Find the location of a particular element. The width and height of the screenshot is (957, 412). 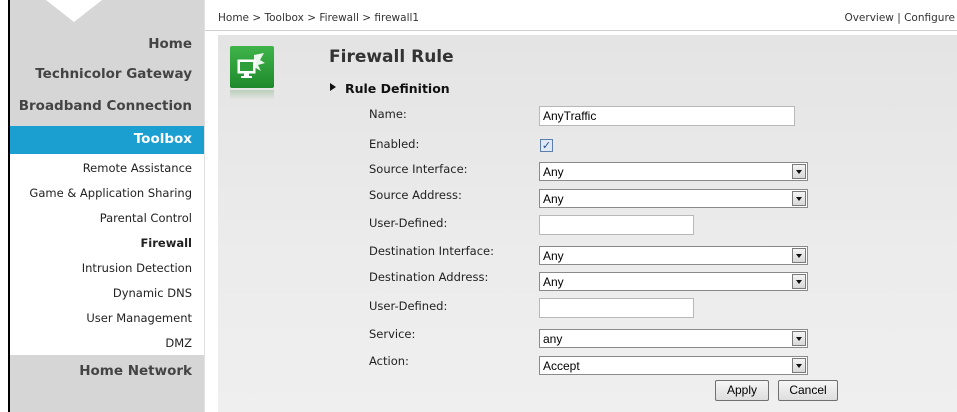

destination-interface-select: Any is located at coordinates (673, 255).